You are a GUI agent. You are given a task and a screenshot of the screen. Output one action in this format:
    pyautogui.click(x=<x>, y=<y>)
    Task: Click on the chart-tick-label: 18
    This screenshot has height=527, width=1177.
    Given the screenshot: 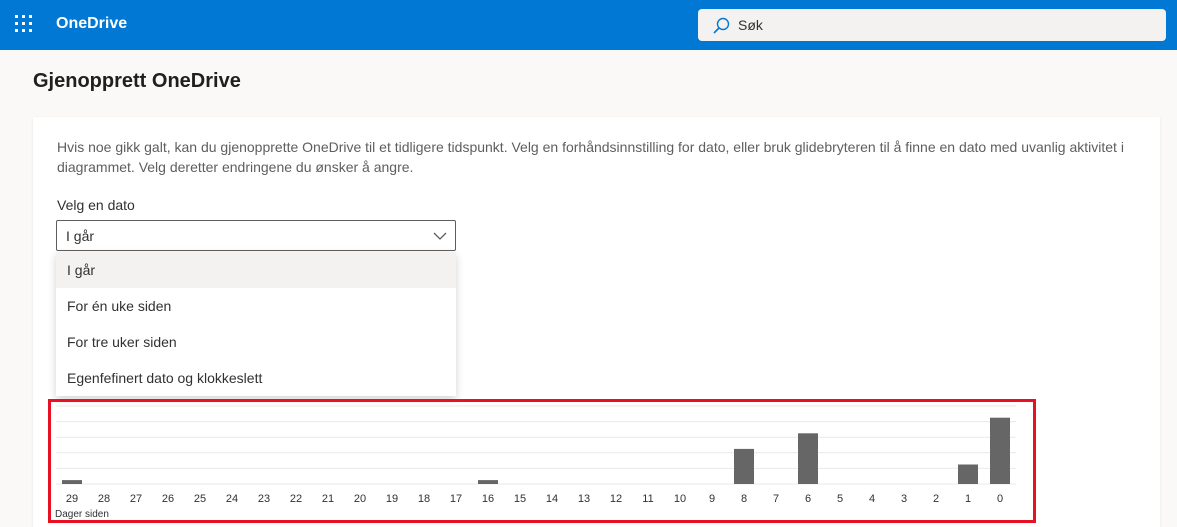 What is the action you would take?
    pyautogui.click(x=424, y=499)
    